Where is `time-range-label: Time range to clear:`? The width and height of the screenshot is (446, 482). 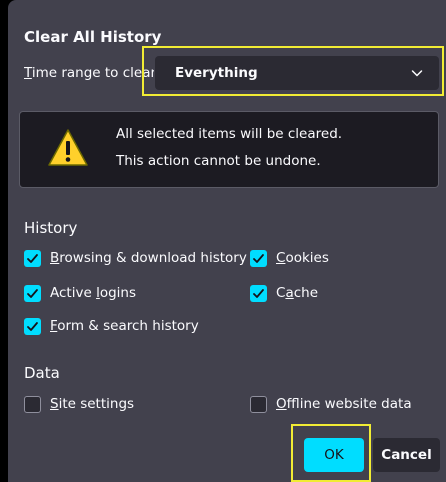
time-range-label: Time range to clear: is located at coordinates (89, 73).